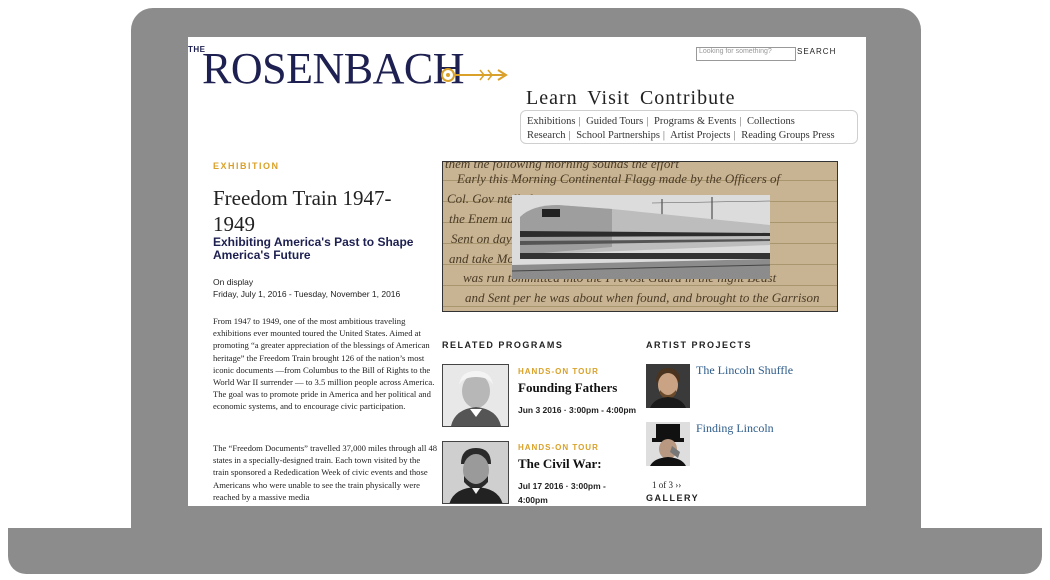  I want to click on program-title-link: The Civil War:, so click(560, 464).